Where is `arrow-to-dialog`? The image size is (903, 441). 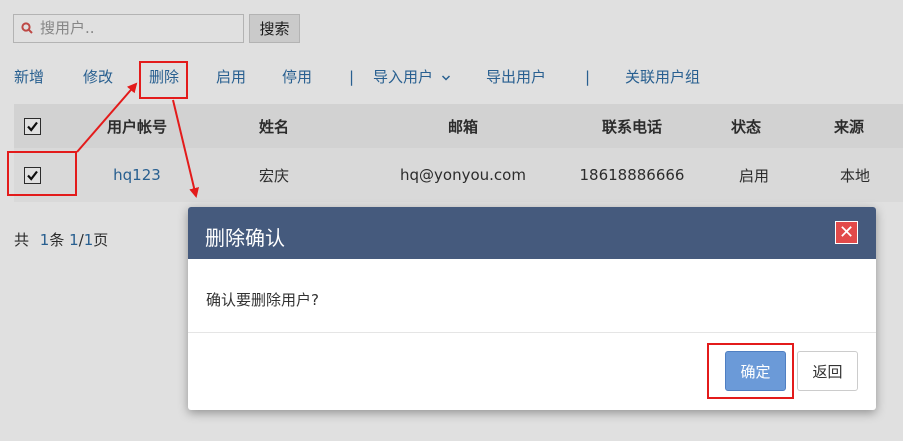
arrow-to-dialog is located at coordinates (185, 148).